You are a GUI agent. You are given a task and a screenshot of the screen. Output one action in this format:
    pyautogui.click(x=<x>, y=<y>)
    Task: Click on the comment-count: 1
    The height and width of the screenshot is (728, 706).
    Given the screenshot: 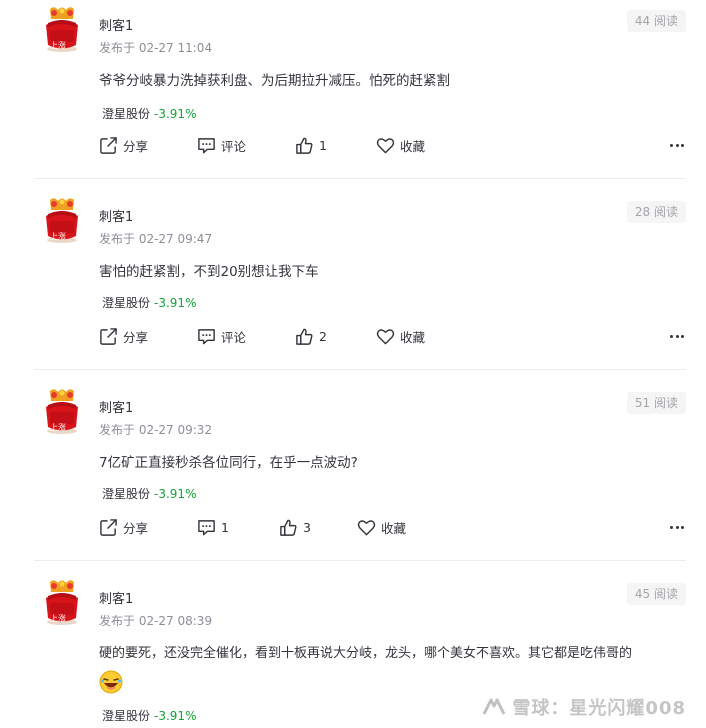 What is the action you would take?
    pyautogui.click(x=225, y=527)
    